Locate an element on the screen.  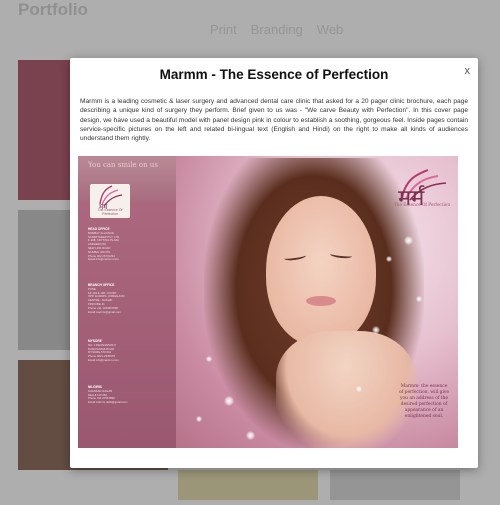
logo-subtitle-small: The Essence Of Perfection is located at coordinates (110, 212).